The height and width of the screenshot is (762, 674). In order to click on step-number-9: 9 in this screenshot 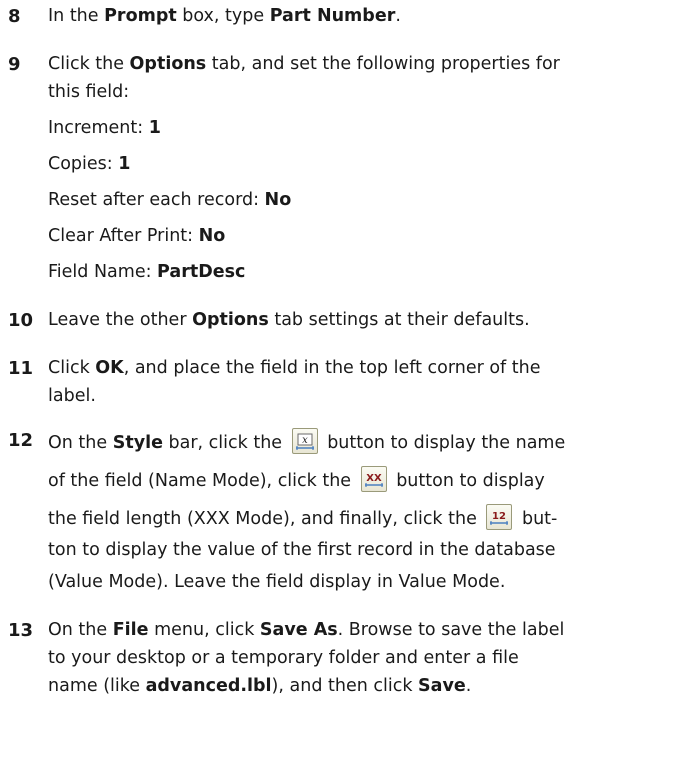, I will do `click(14, 64)`.